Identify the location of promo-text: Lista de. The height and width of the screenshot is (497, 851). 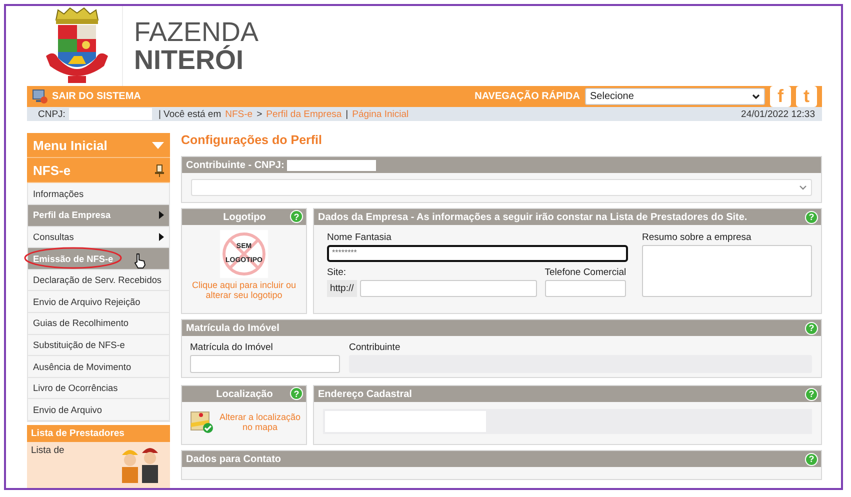
(47, 450).